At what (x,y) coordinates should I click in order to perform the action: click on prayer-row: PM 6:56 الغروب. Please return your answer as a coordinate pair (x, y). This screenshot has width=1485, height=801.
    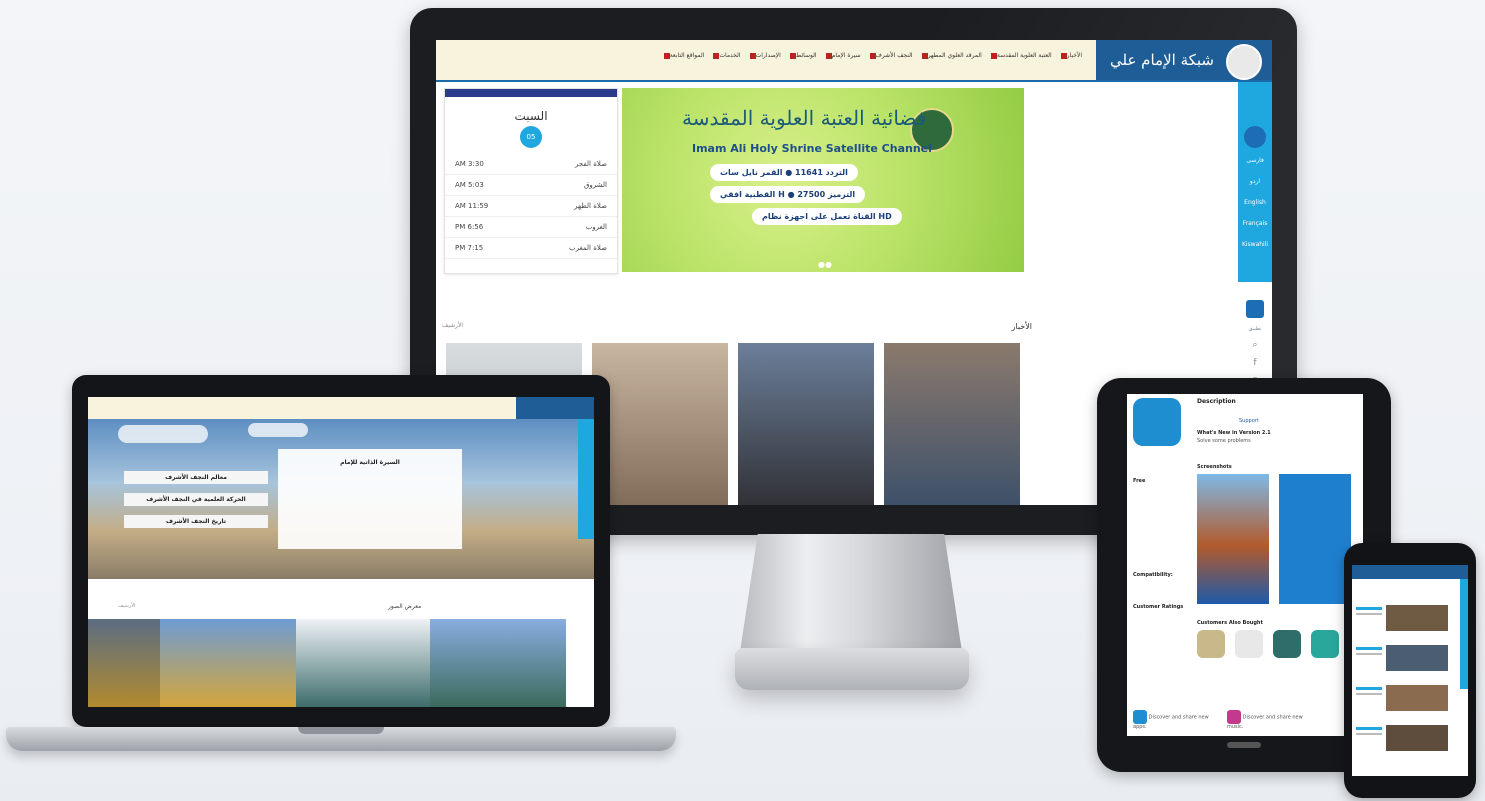
    Looking at the image, I should click on (531, 227).